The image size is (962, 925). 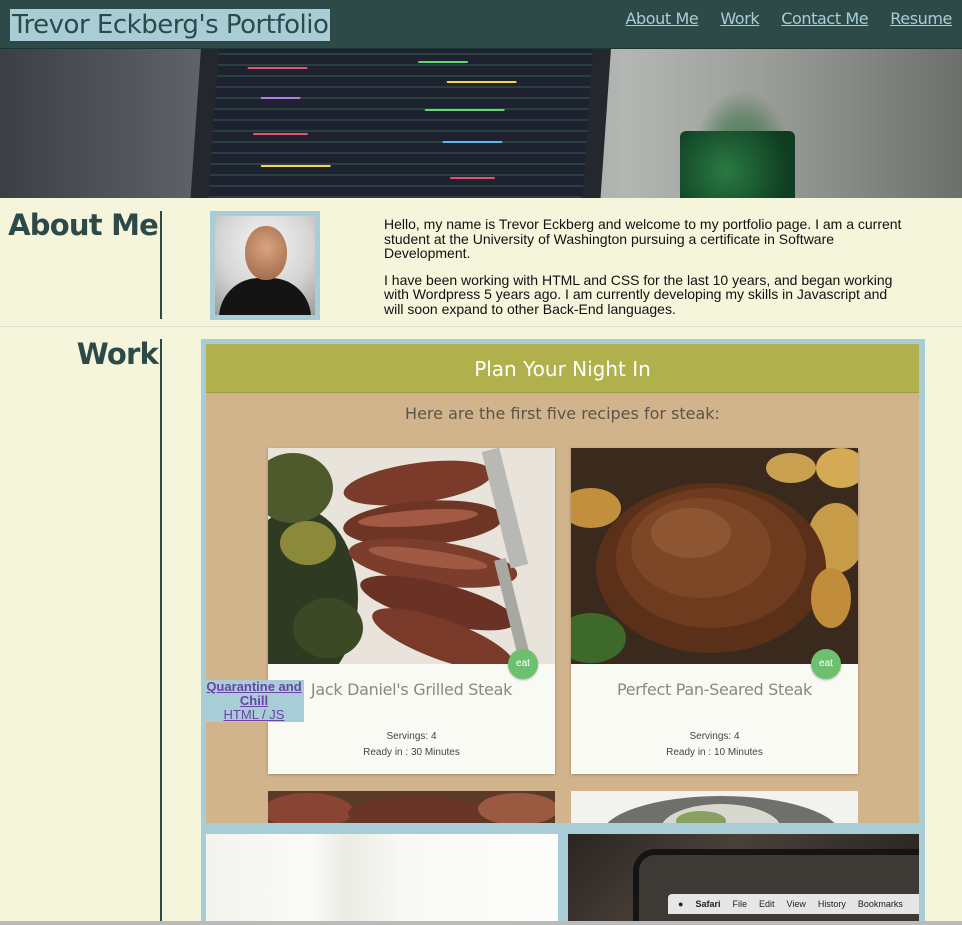 I want to click on safari-menu-item: Edit, so click(x=766, y=904).